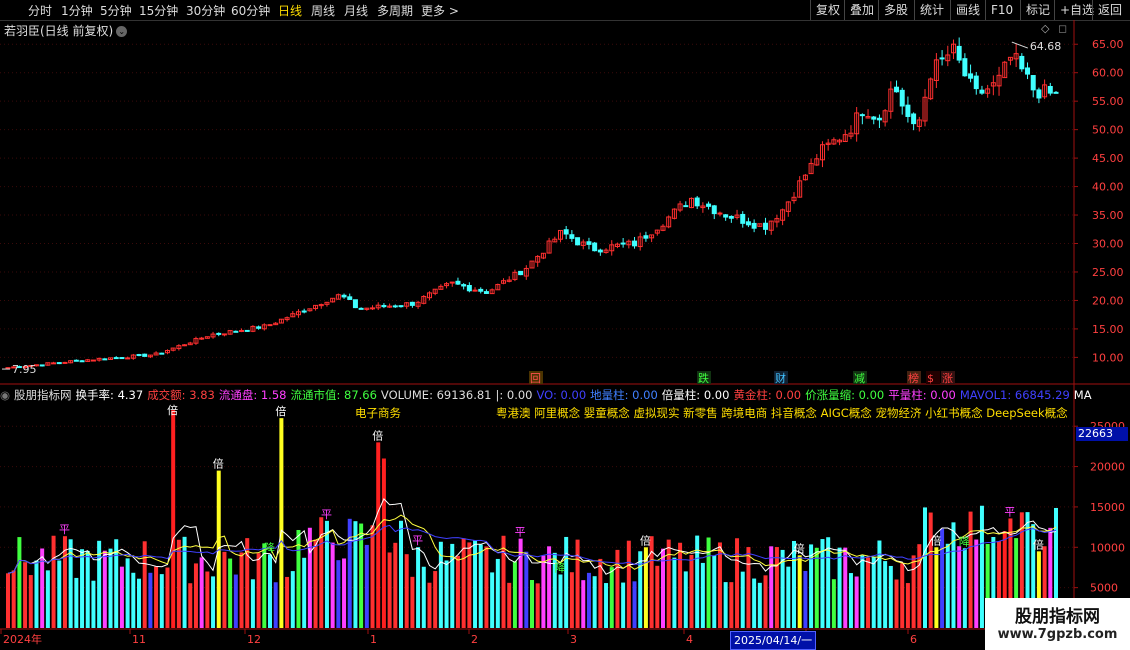 The width and height of the screenshot is (1130, 650). What do you see at coordinates (780, 378) in the screenshot?
I see `event-marker: 财` at bounding box center [780, 378].